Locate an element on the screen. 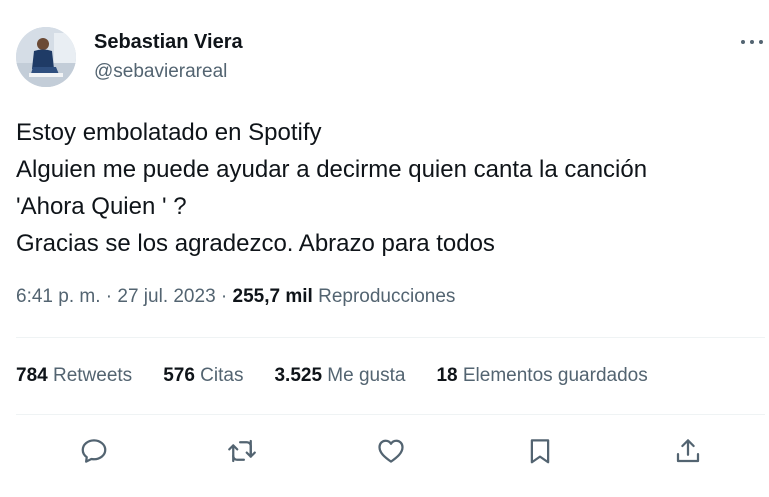 The height and width of the screenshot is (497, 769). retweet-button is located at coordinates (242, 451).